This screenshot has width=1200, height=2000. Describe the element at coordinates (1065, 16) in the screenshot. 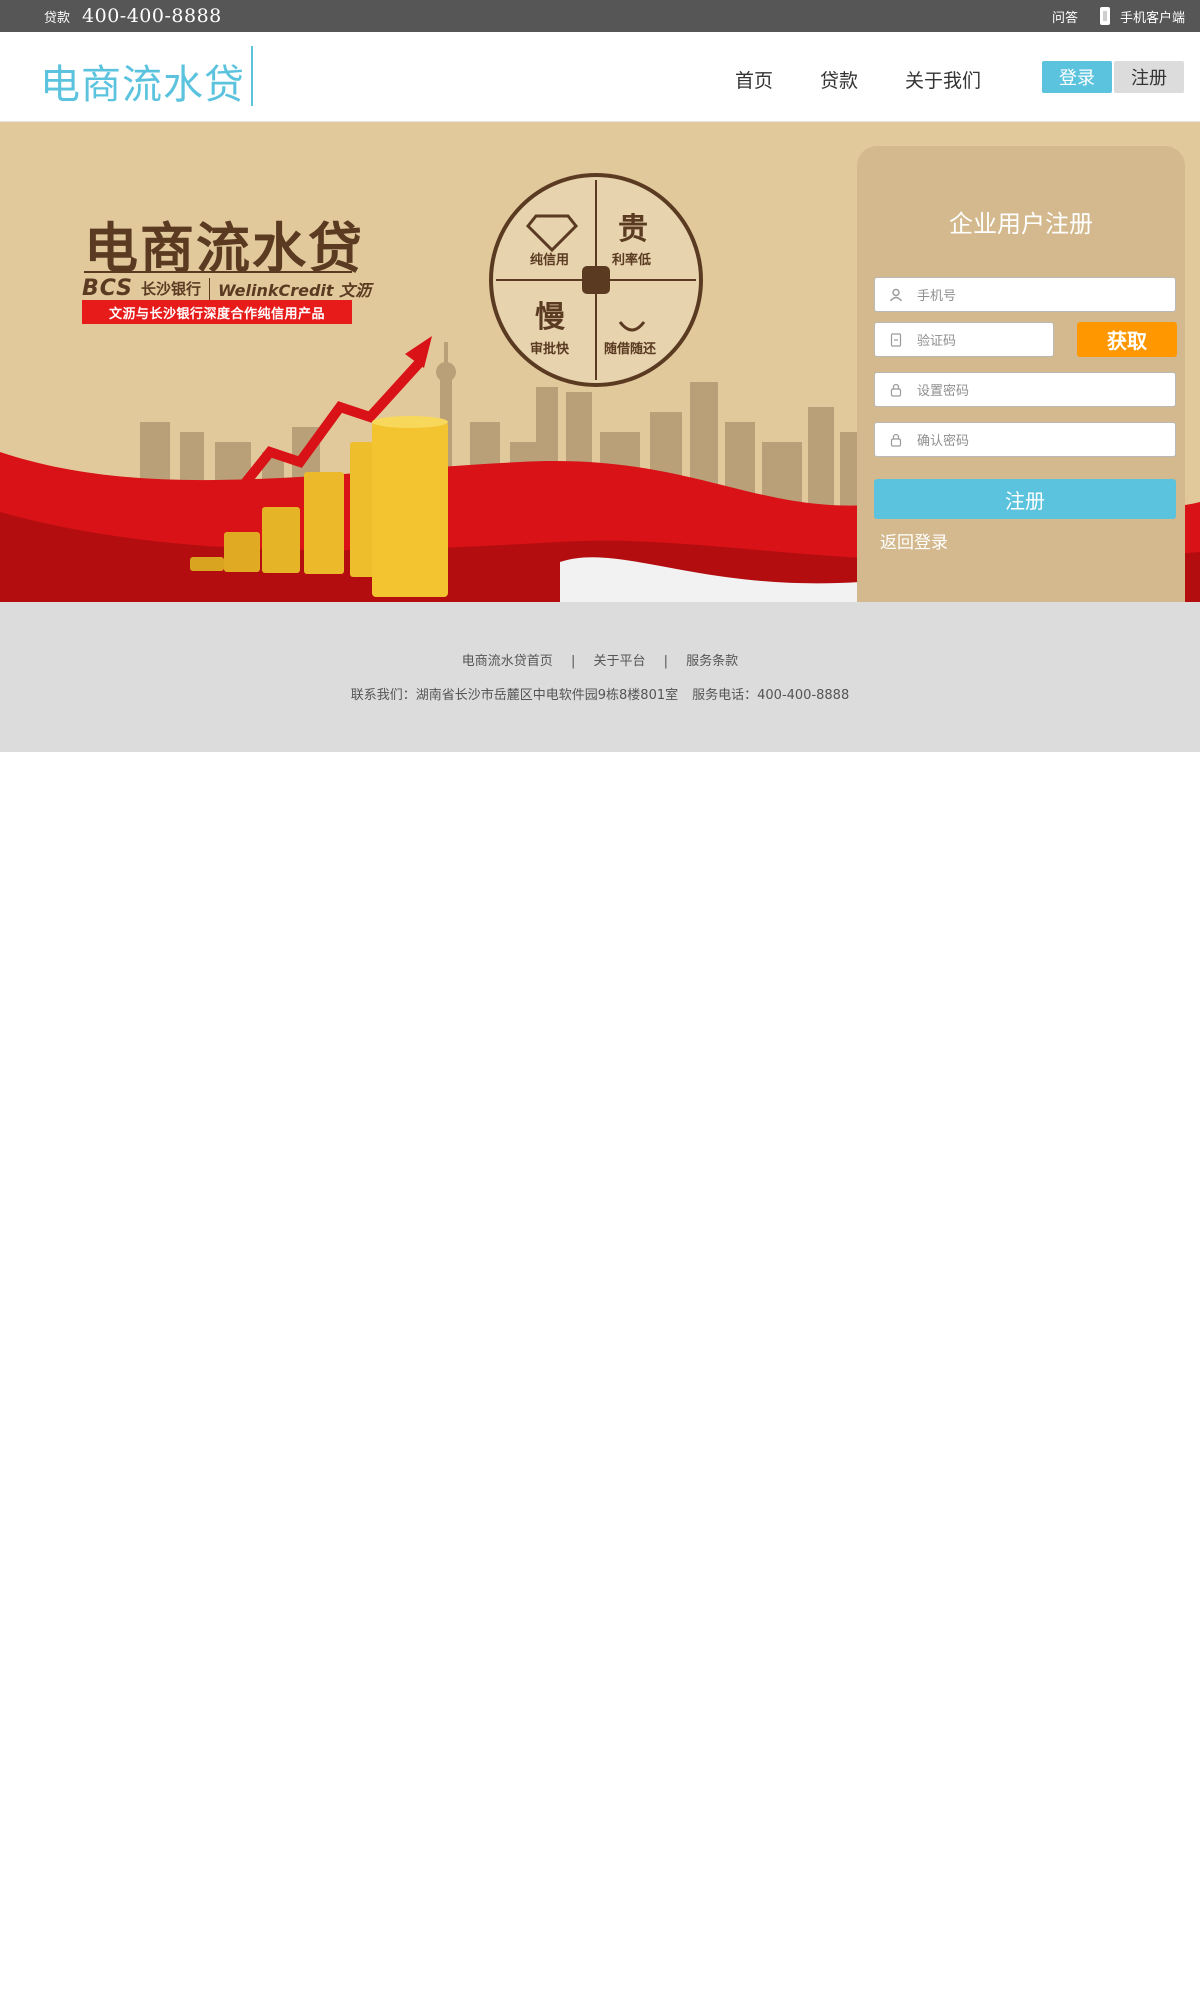

I see `qa-link: 问答` at that location.